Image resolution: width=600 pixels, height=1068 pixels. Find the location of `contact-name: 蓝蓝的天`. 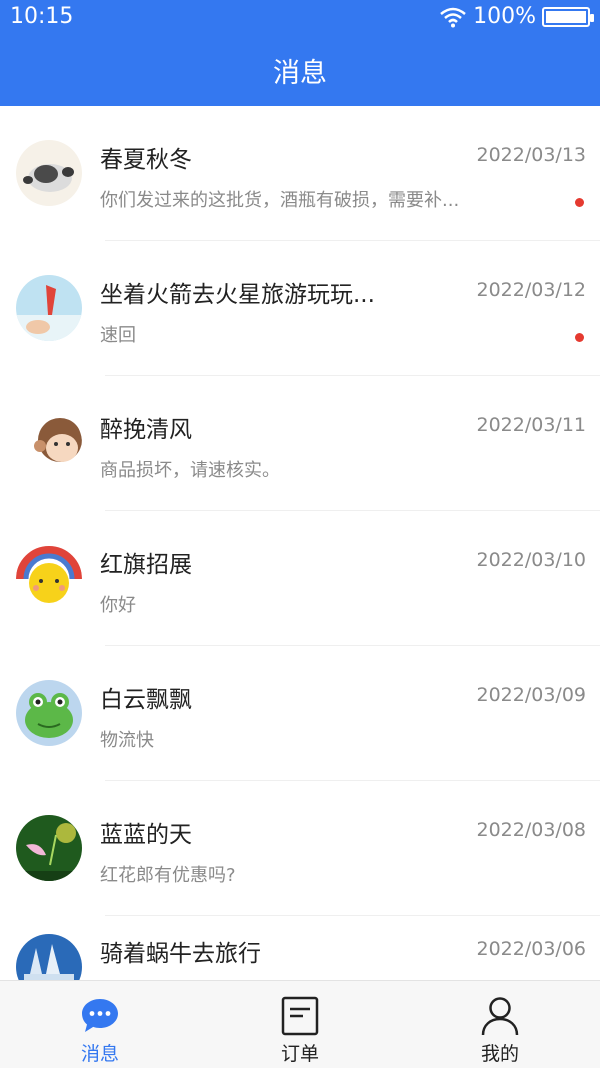

contact-name: 蓝蓝的天 is located at coordinates (146, 835).